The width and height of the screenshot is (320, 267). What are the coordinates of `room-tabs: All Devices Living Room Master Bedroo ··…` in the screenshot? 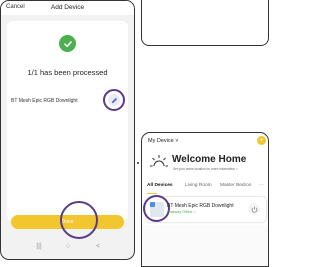 It's located at (207, 188).